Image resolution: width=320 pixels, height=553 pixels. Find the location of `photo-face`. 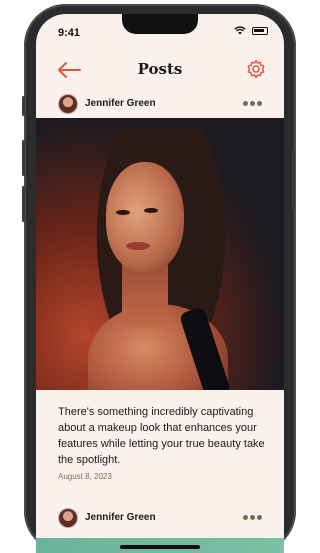

photo-face is located at coordinates (145, 217).